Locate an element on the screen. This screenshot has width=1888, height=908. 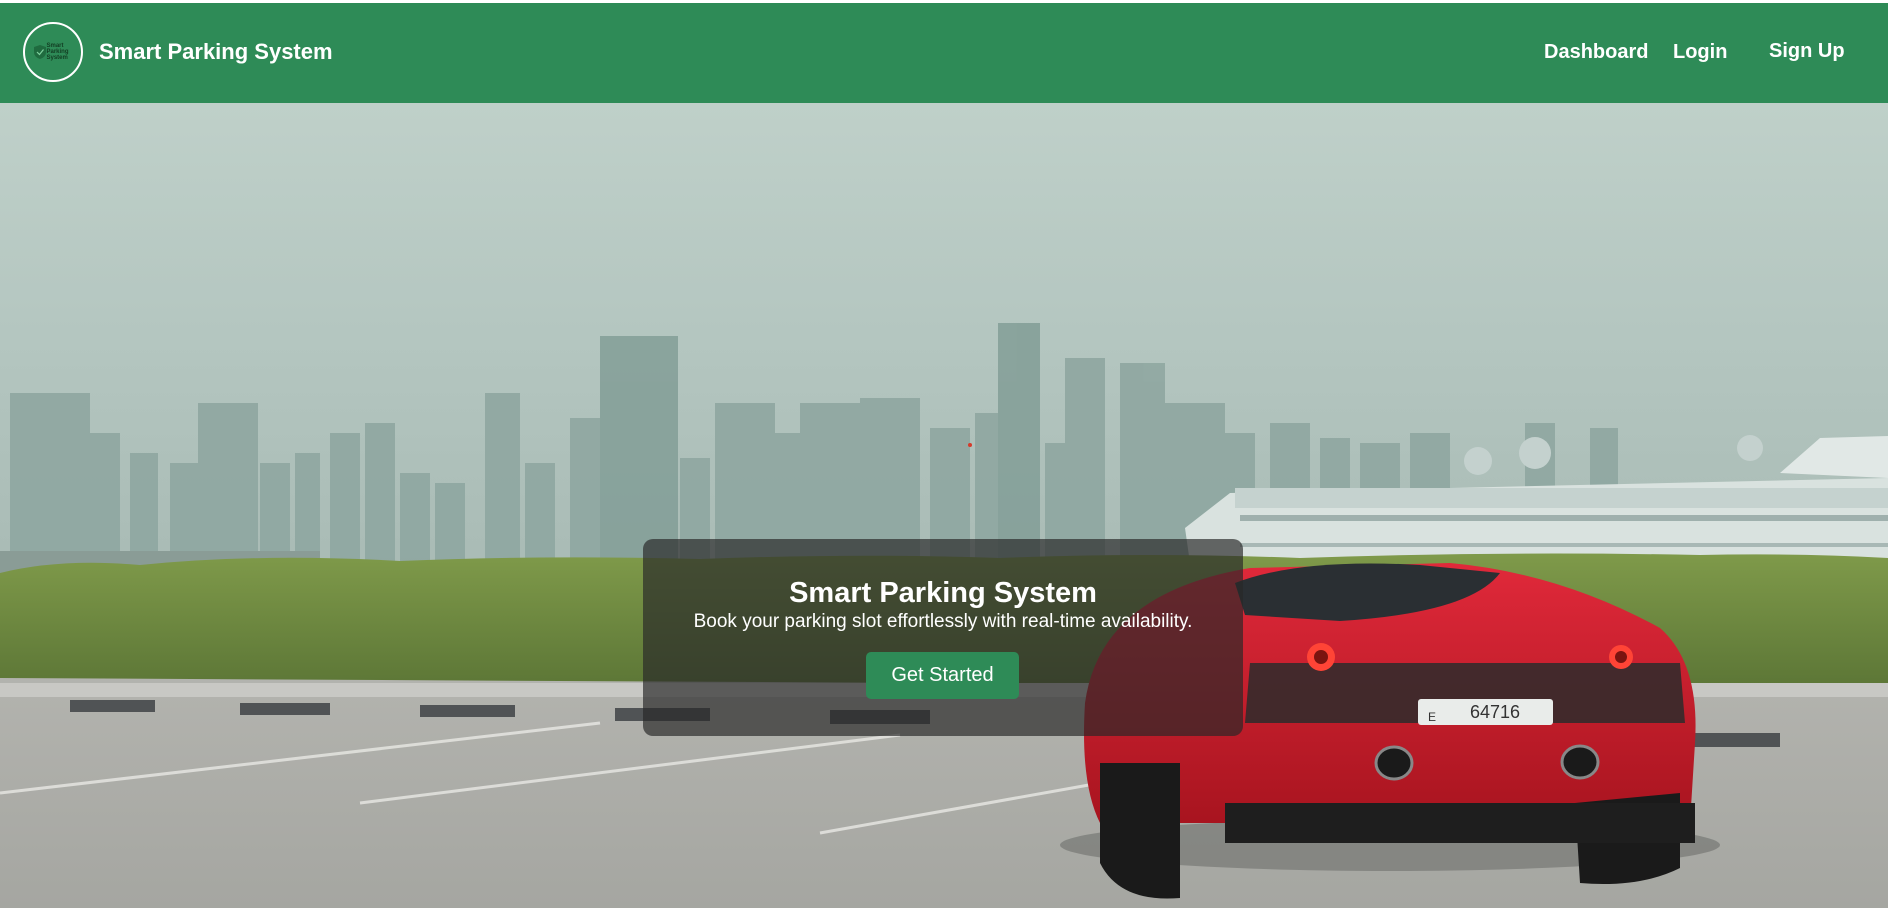
nav-link-dashboard: Dashboard is located at coordinates (1596, 52).